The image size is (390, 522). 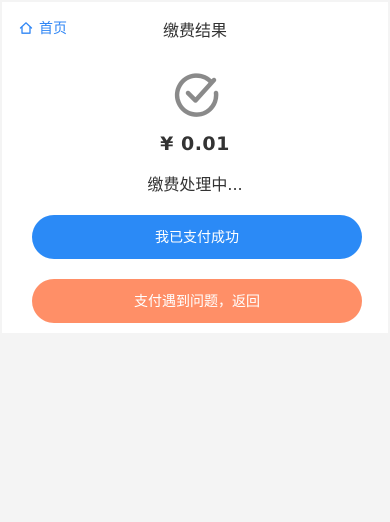 What do you see at coordinates (197, 237) in the screenshot?
I see `payment-success-button: 我已支付成功` at bounding box center [197, 237].